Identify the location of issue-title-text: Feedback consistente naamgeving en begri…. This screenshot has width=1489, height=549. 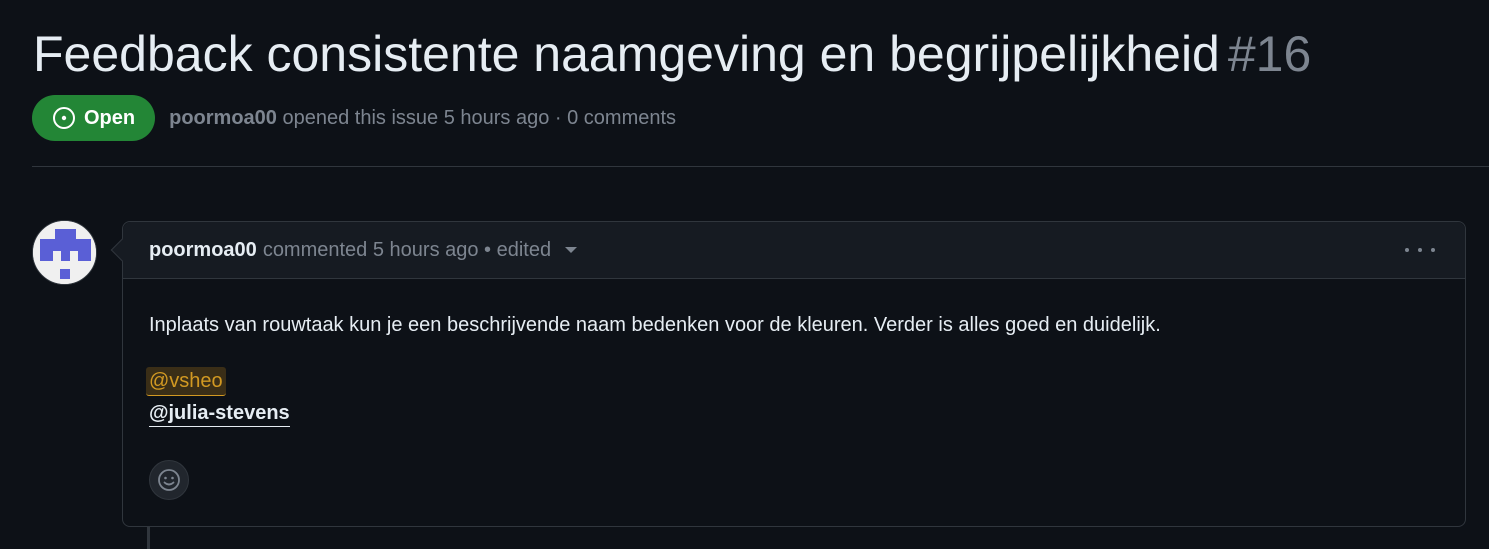
(626, 54).